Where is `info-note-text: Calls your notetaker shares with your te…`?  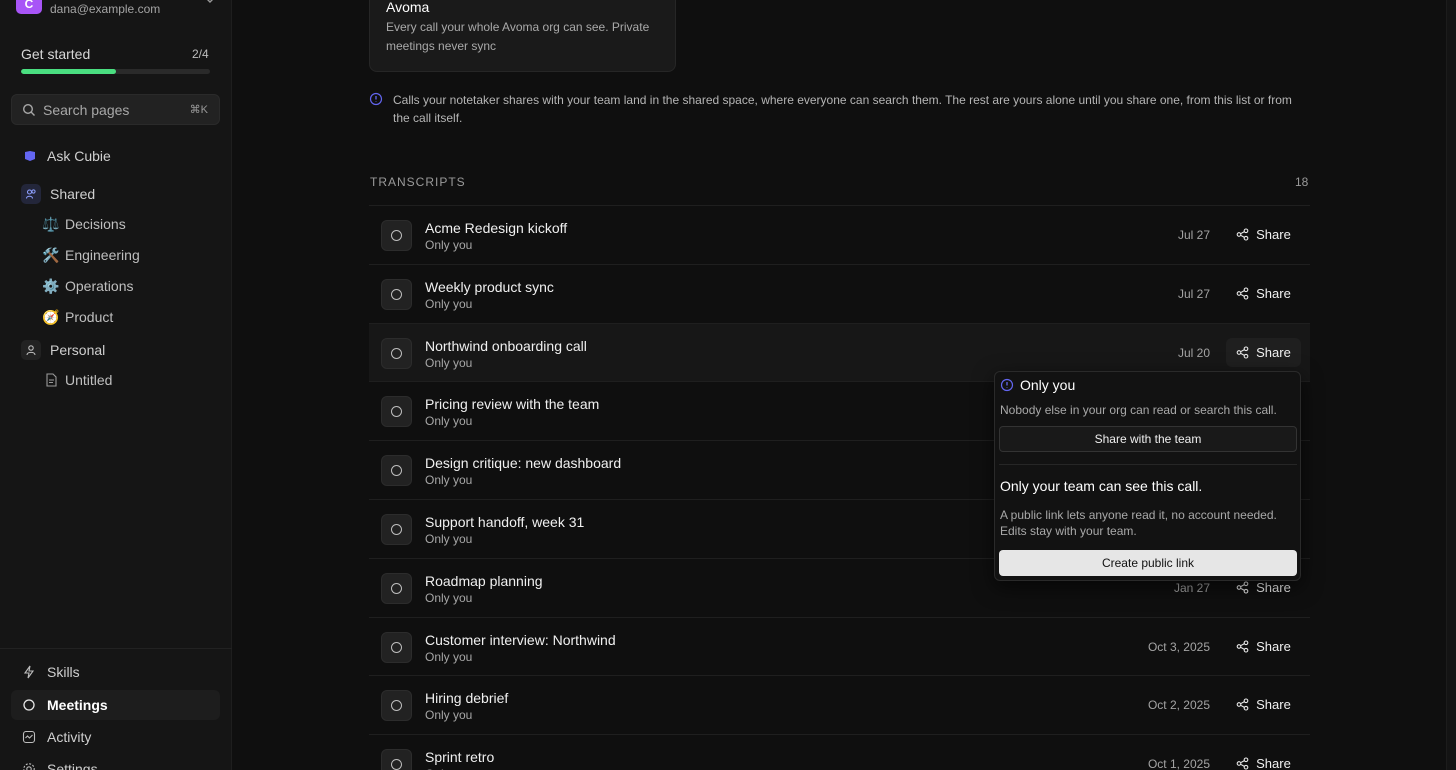 info-note-text: Calls your notetaker shares with your te… is located at coordinates (842, 109).